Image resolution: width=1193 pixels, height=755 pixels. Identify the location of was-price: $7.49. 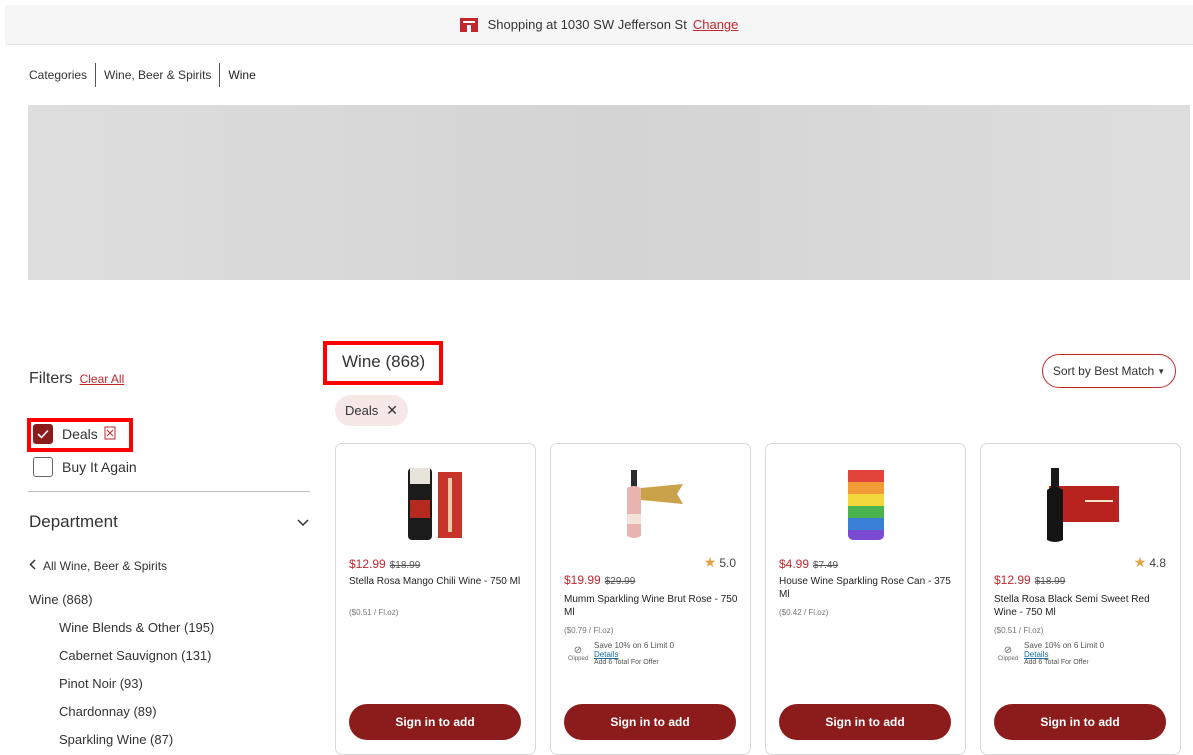
(826, 565).